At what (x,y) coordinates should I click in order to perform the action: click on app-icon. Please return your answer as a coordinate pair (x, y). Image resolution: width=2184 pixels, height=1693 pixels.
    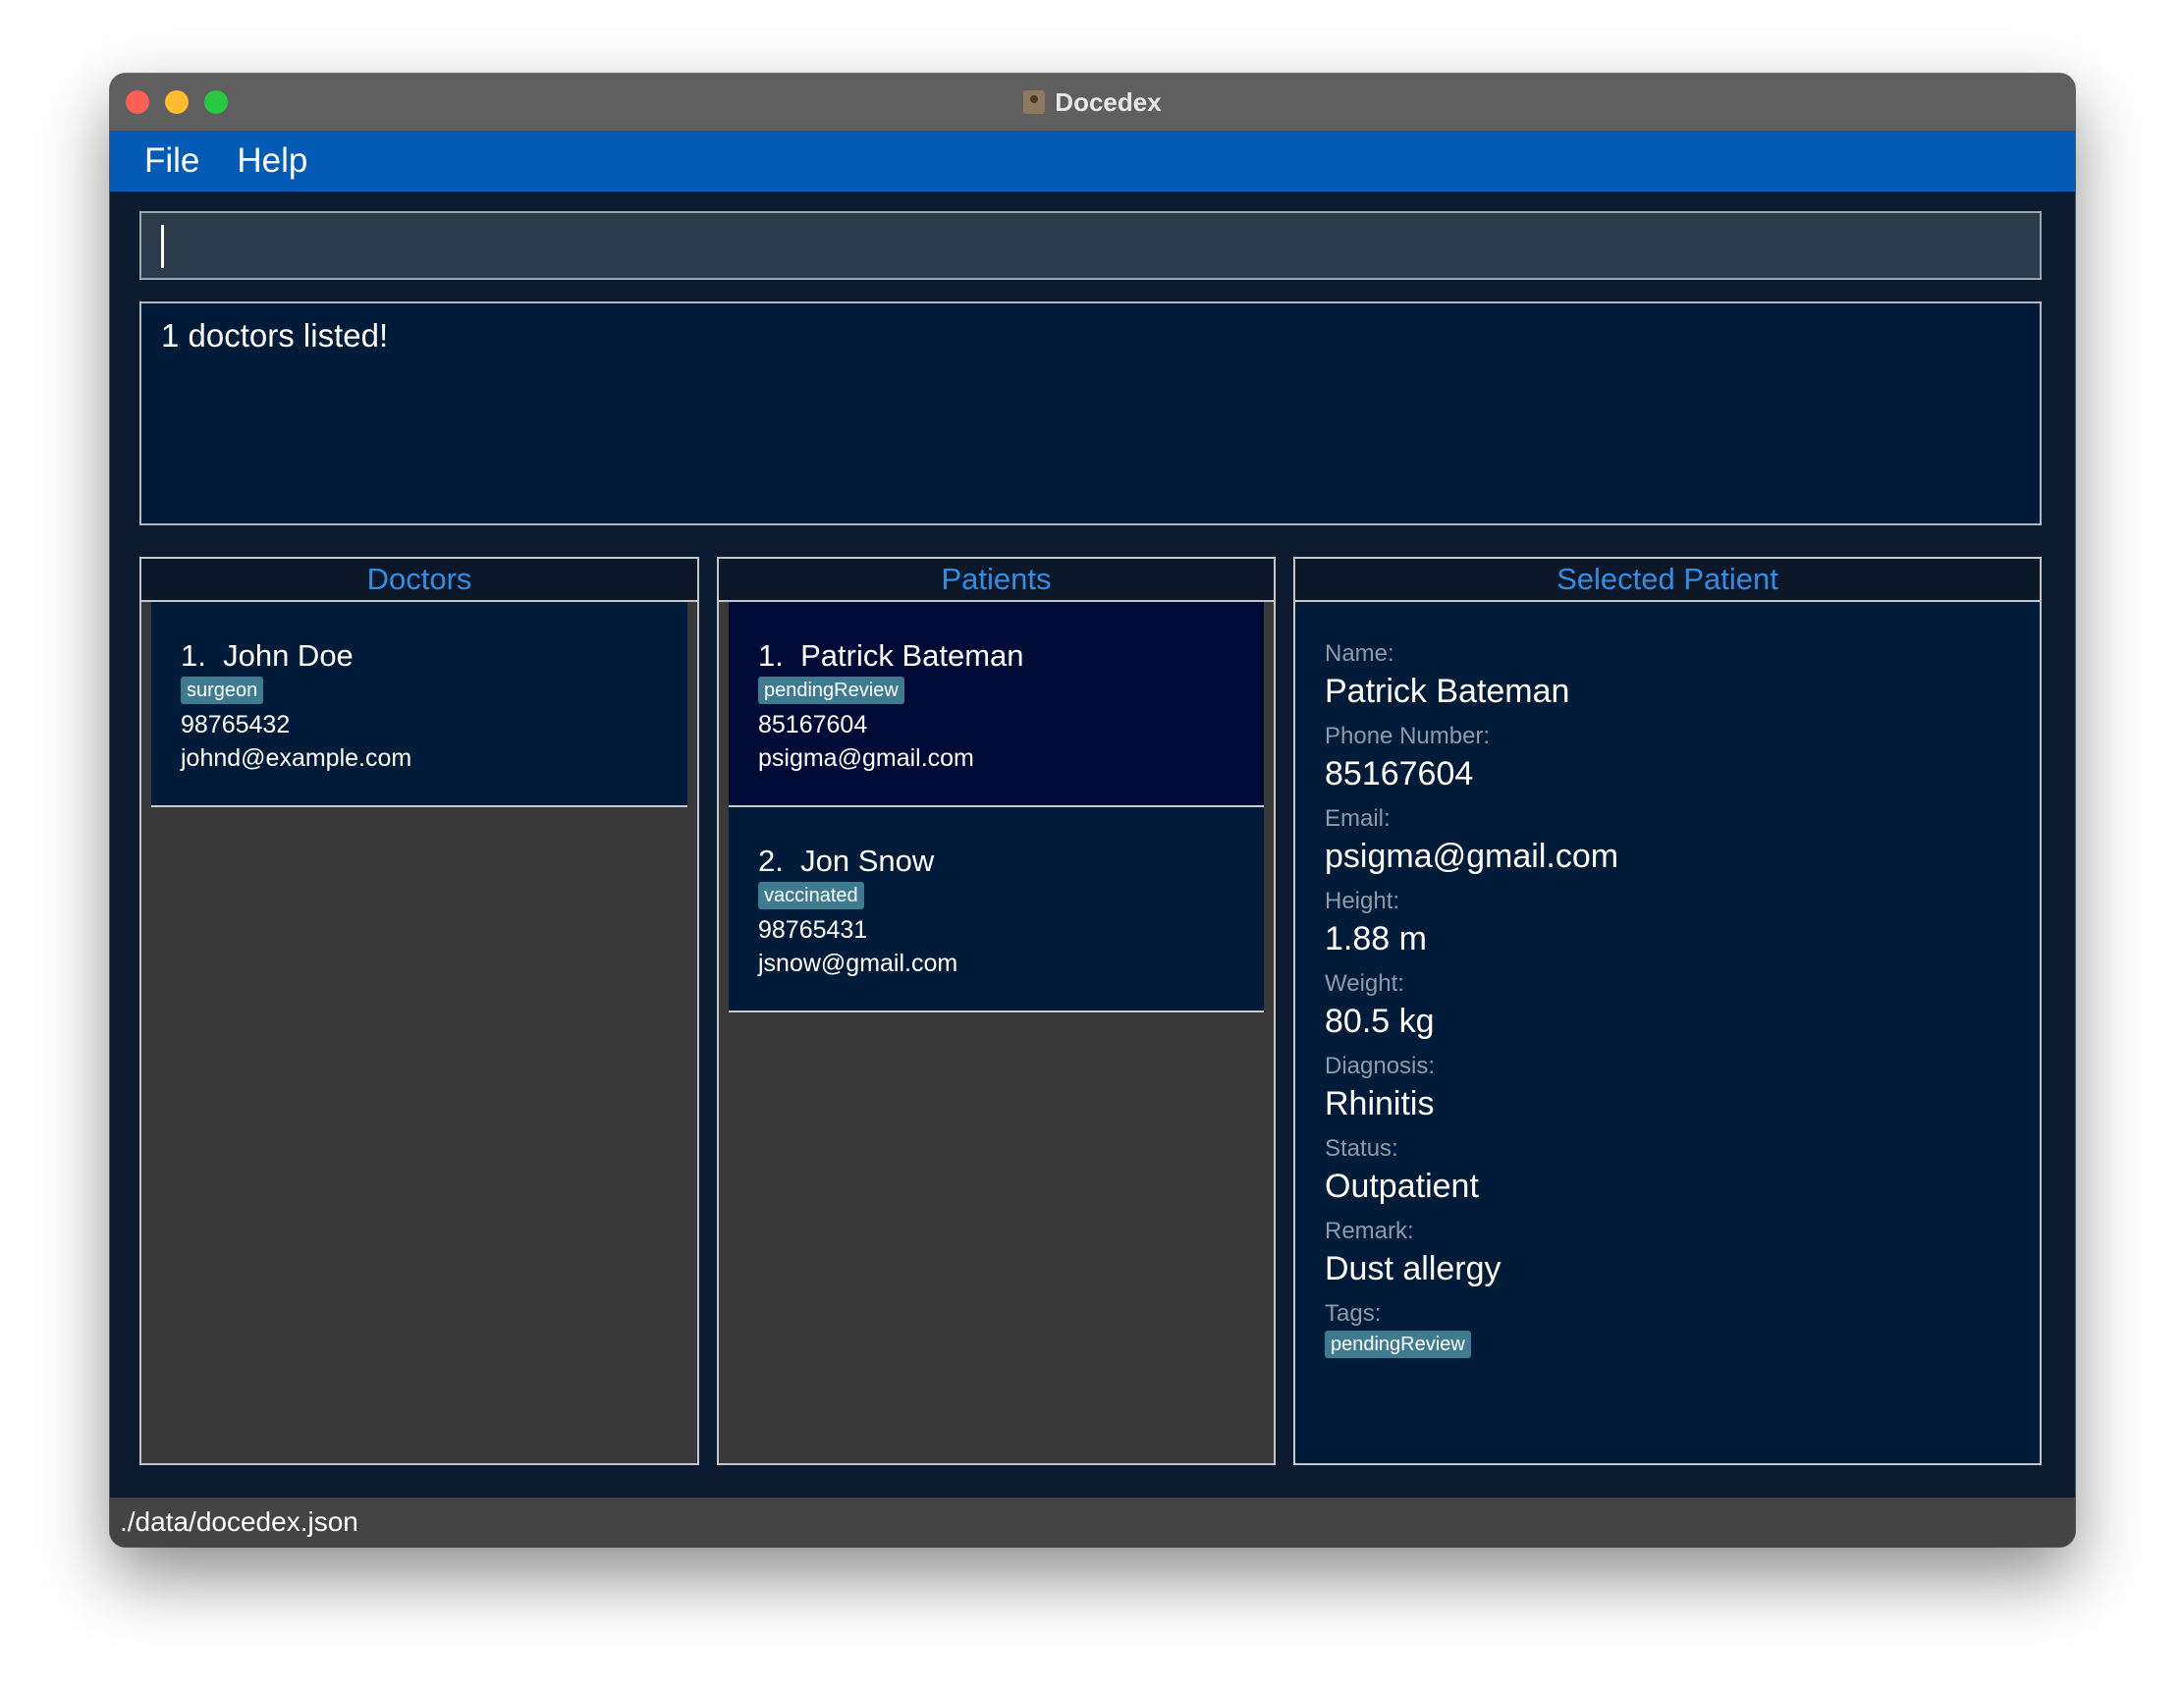
    Looking at the image, I should click on (1034, 102).